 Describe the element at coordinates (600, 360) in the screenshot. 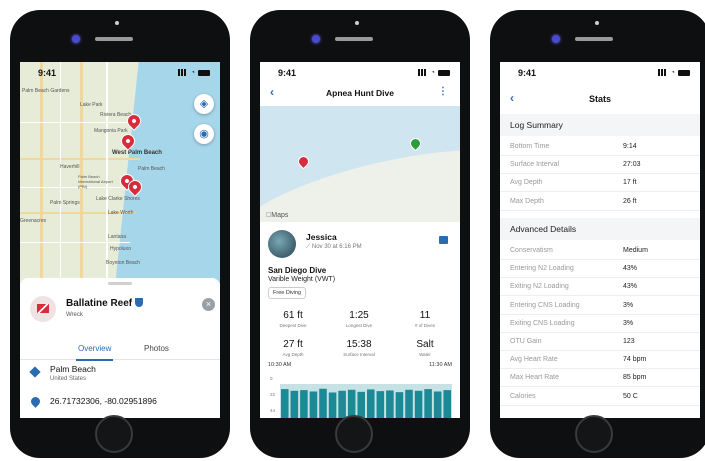

I see `stat-row: Avg Heart Rate 74 bpm` at that location.